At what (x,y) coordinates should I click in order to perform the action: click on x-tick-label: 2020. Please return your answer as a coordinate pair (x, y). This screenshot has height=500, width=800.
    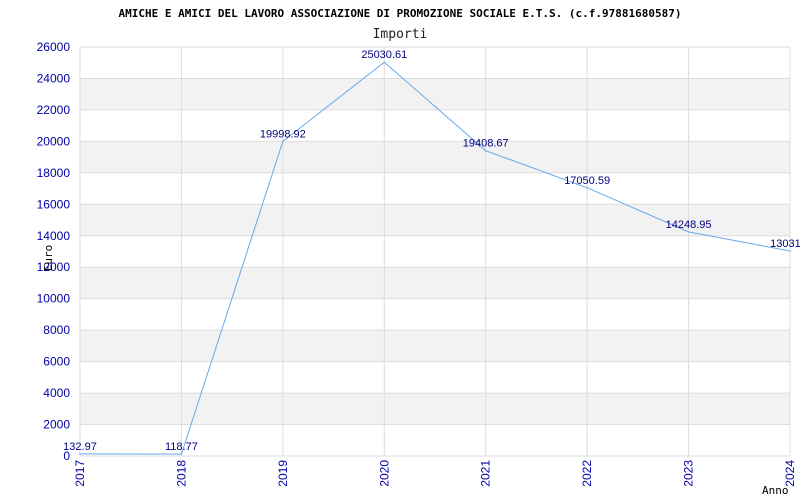
    Looking at the image, I should click on (384, 473).